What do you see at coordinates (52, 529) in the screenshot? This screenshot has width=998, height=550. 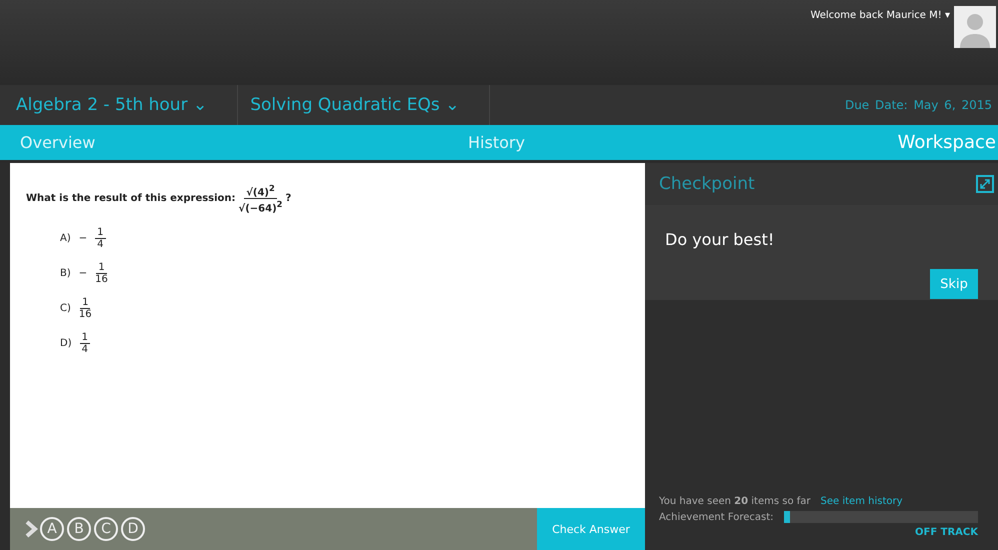 I see `answer-choice: A` at bounding box center [52, 529].